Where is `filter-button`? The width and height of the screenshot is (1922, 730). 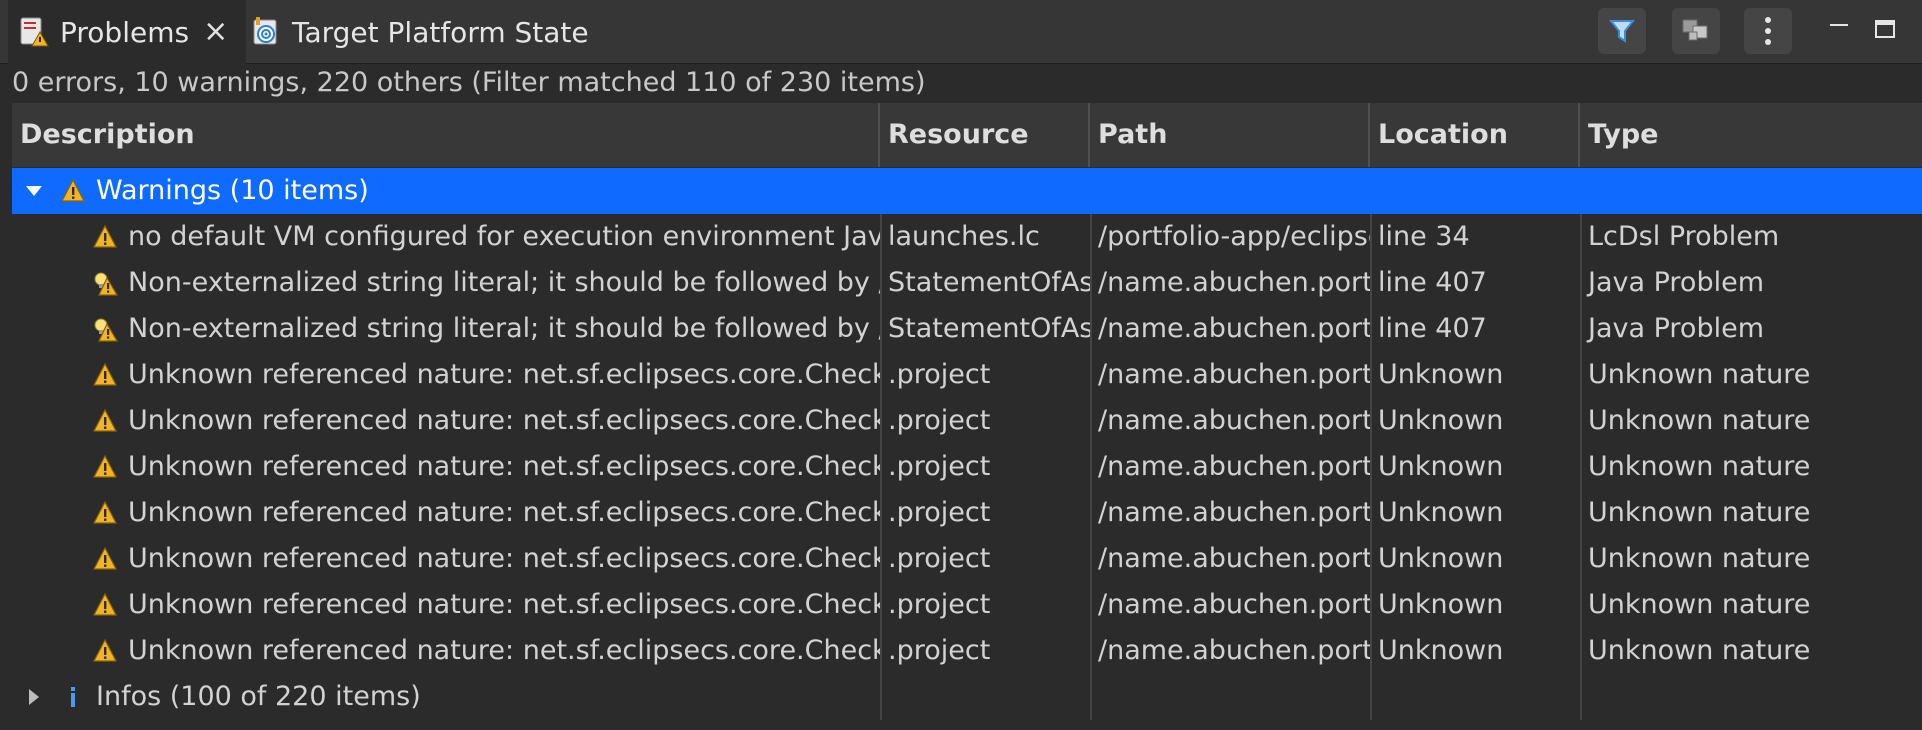
filter-button is located at coordinates (1622, 31).